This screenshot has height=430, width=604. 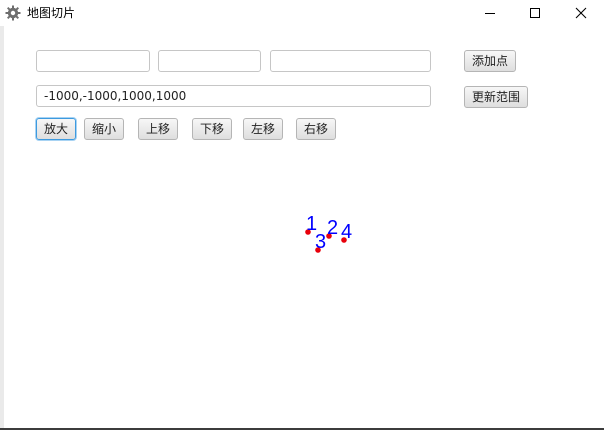 I want to click on point-name-input, so click(x=350, y=61).